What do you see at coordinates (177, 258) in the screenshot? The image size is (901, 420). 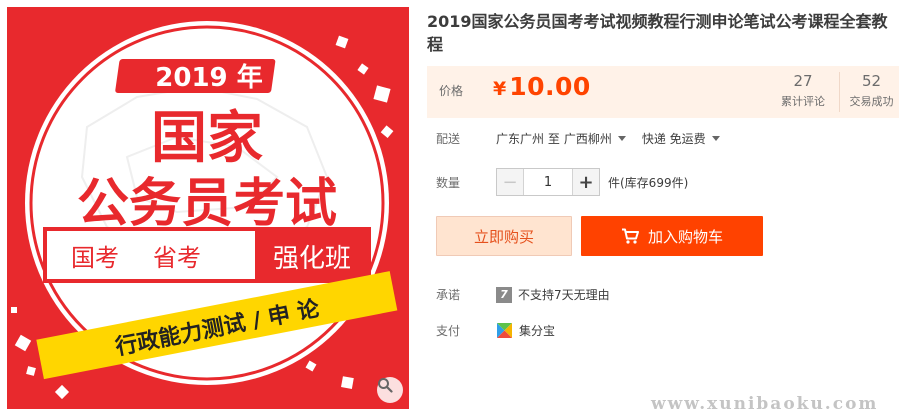 I see `tag-provincial-exam: 省考` at bounding box center [177, 258].